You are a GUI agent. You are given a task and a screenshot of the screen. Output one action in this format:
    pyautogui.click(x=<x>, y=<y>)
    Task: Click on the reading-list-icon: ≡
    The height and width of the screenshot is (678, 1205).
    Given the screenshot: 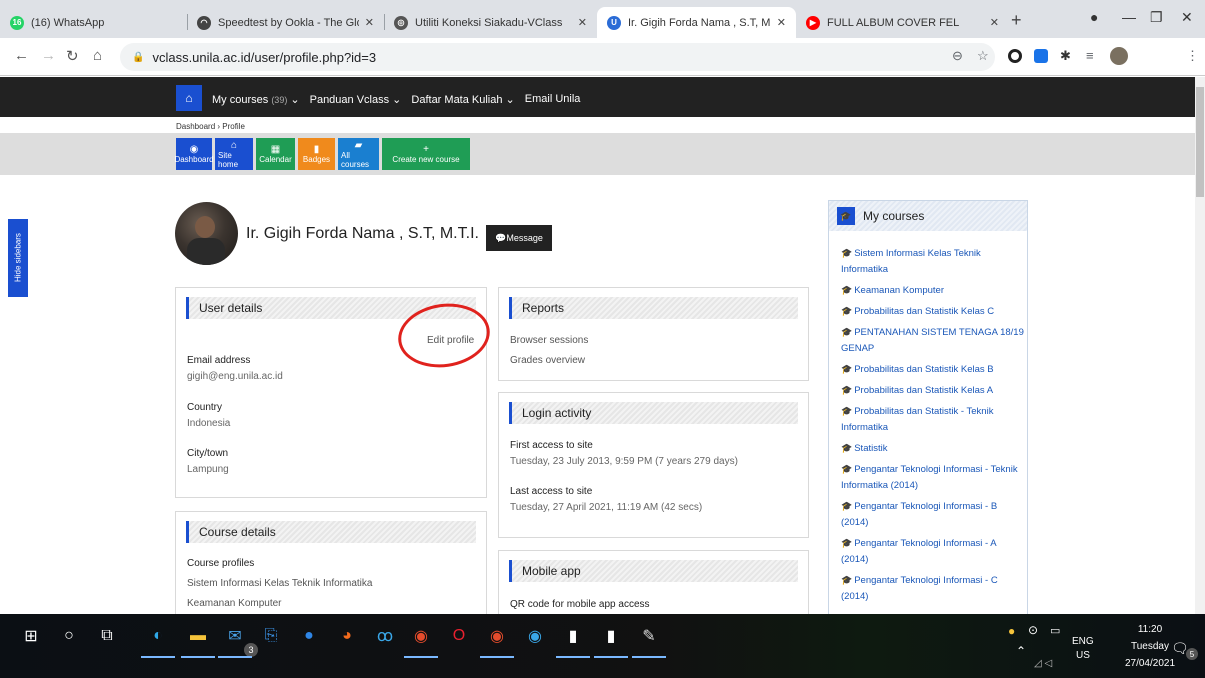 What is the action you would take?
    pyautogui.click(x=1090, y=55)
    